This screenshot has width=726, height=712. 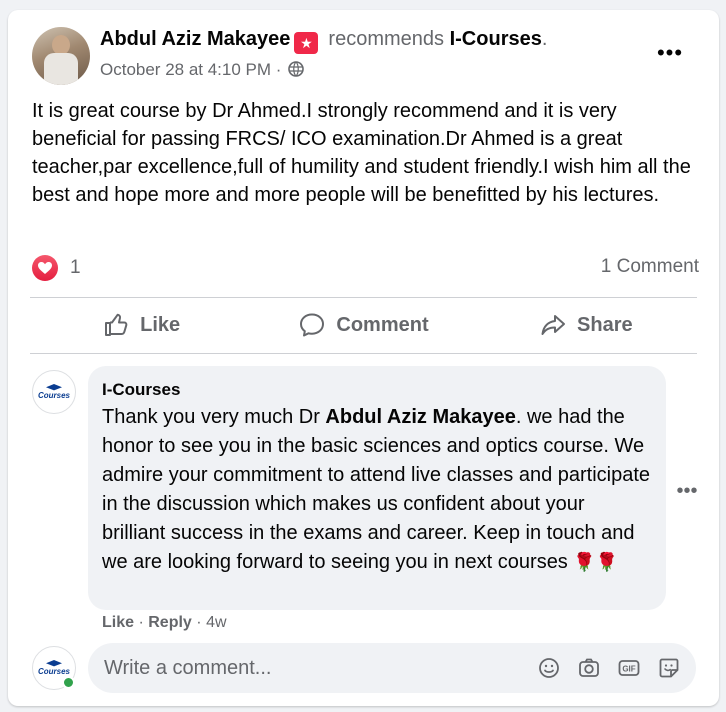 What do you see at coordinates (670, 52) in the screenshot?
I see `post-options-icon: •••` at bounding box center [670, 52].